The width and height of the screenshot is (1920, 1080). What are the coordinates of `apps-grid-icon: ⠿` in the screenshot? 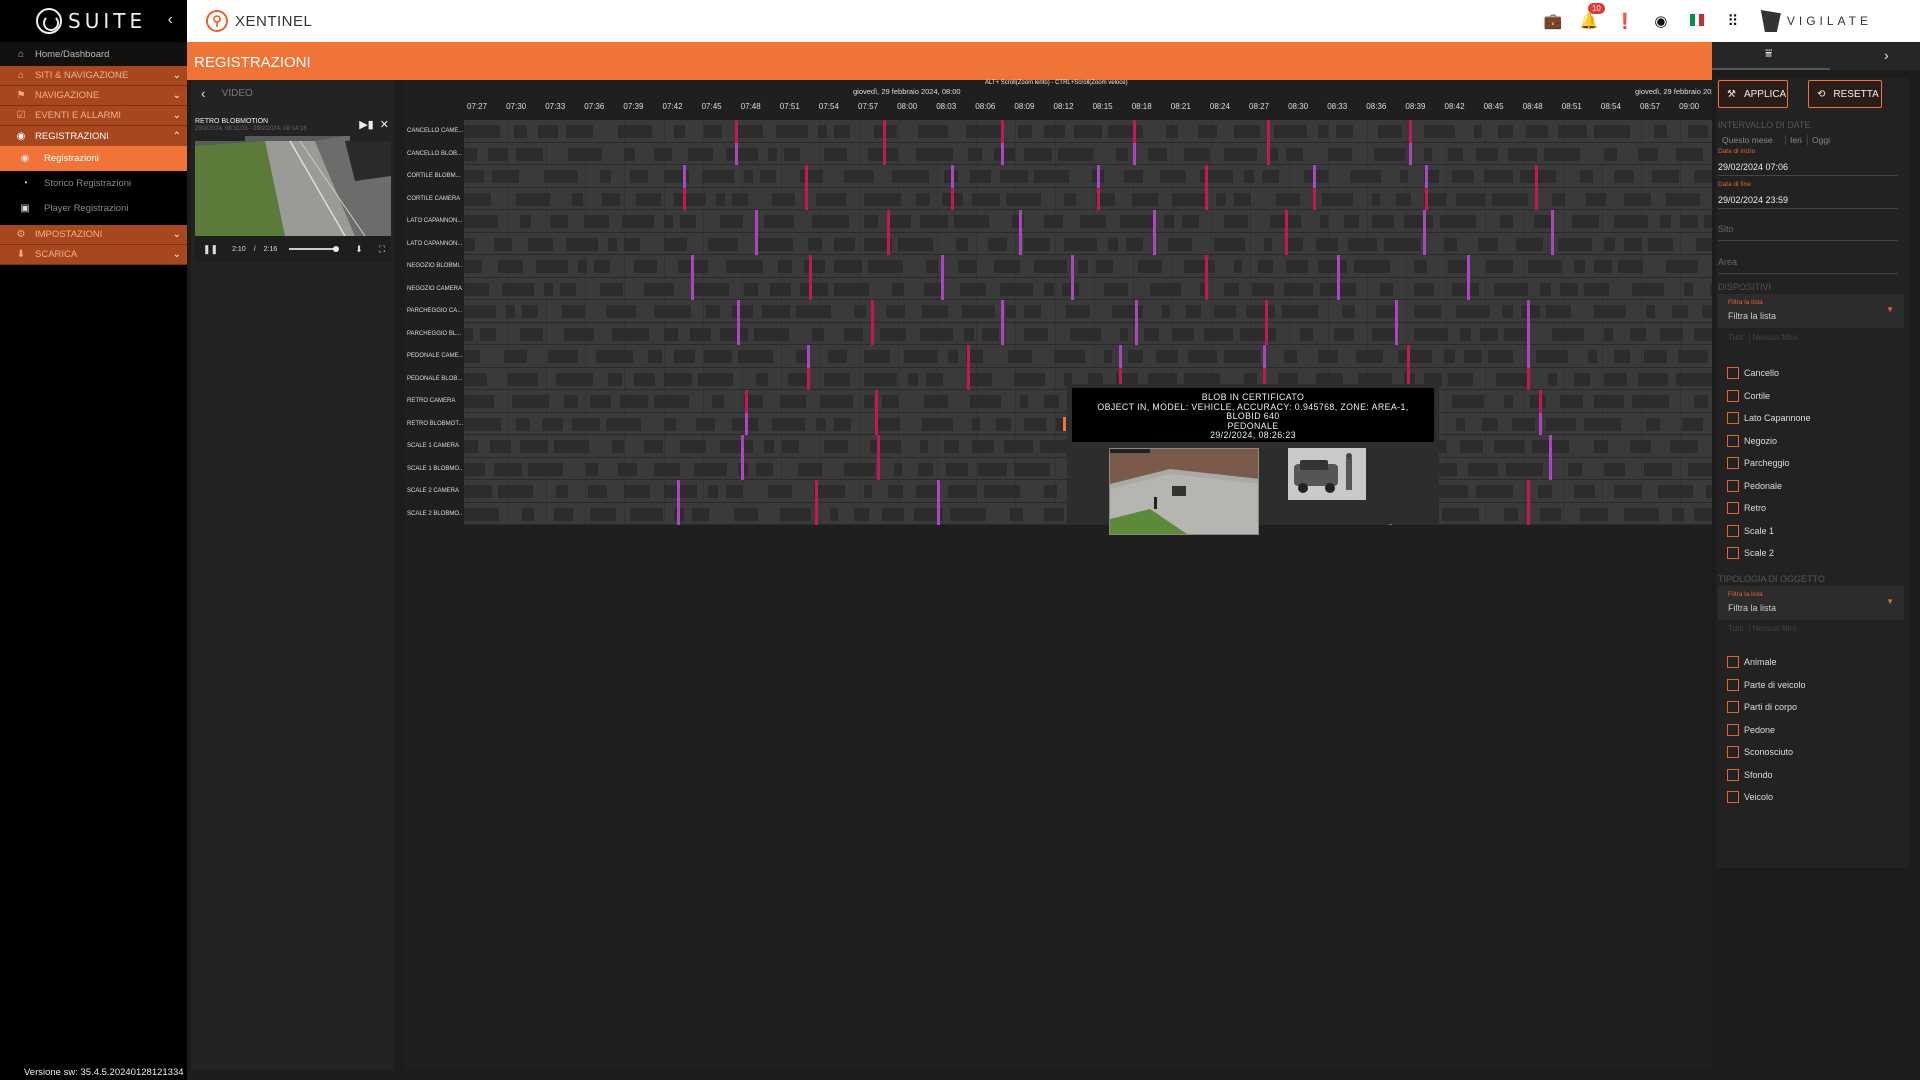 It's located at (1733, 21).